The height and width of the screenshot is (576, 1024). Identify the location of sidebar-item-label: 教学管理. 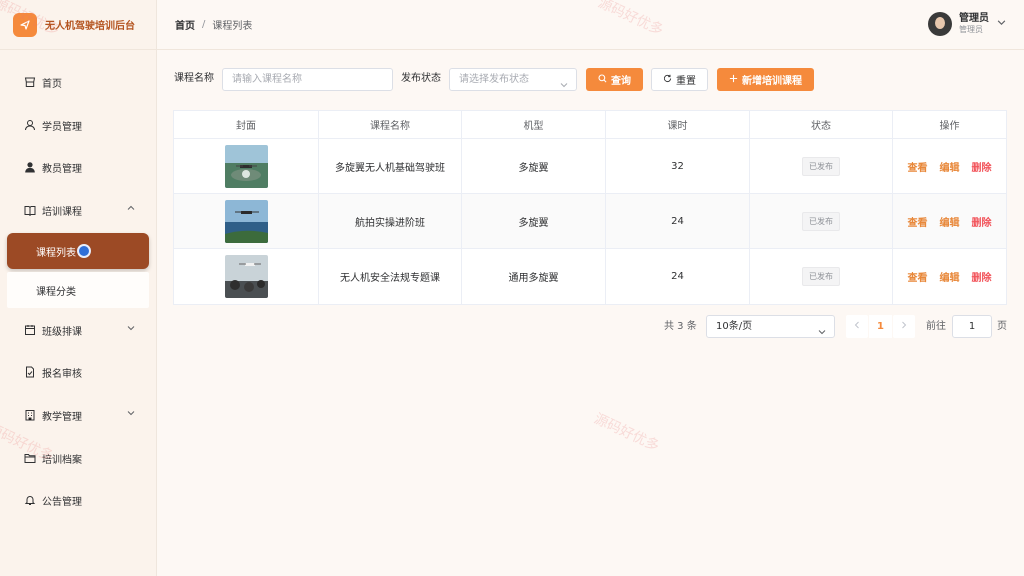
(62, 417).